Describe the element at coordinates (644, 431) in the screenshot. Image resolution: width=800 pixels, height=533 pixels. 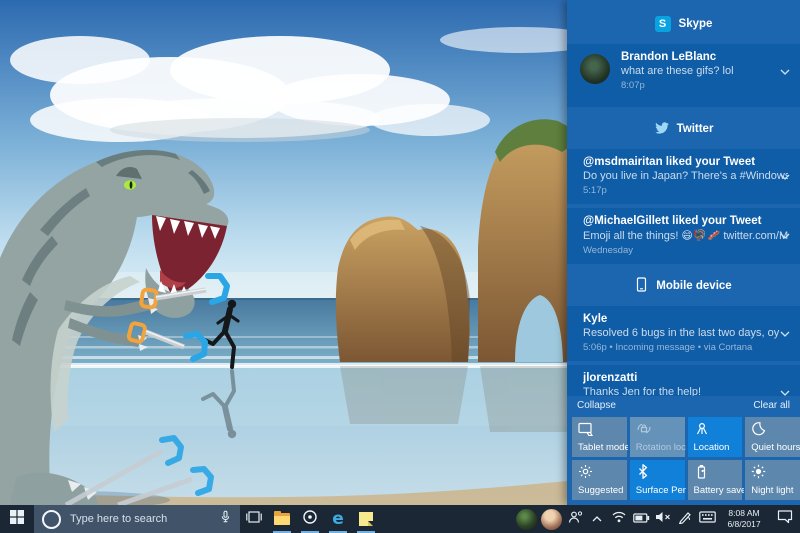
I see `rotation-lock-icon` at that location.